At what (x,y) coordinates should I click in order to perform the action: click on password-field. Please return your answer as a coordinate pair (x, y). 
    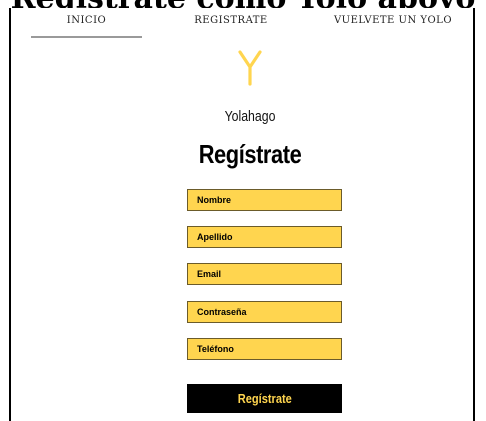
    Looking at the image, I should click on (264, 312).